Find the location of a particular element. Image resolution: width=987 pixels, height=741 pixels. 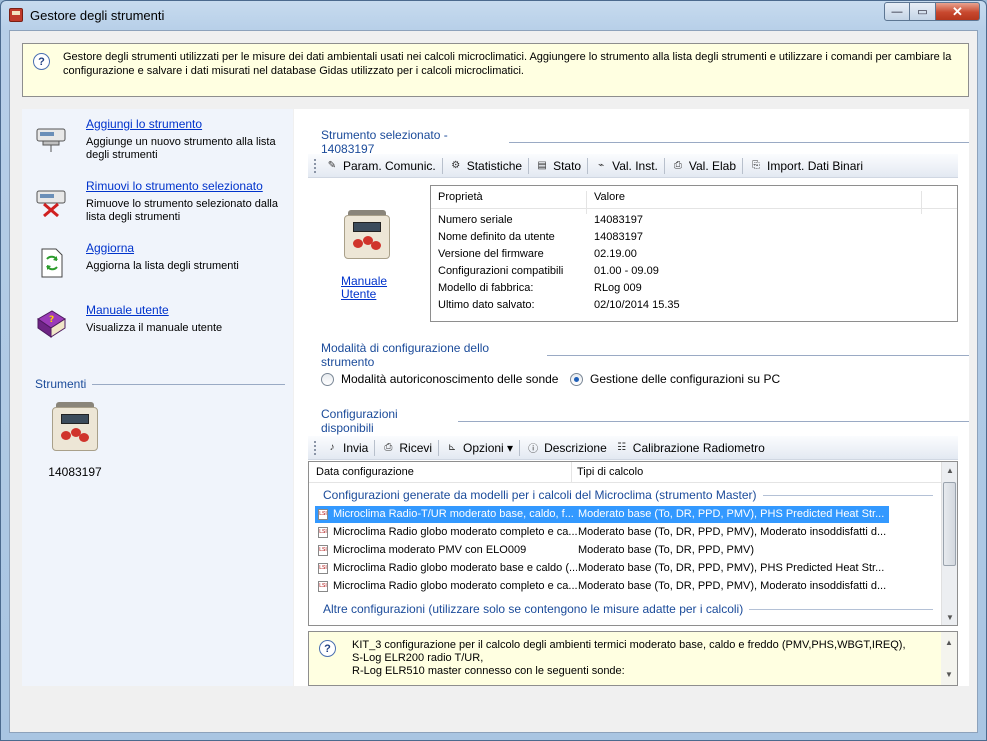

refresh-link: Aggiorna is located at coordinates (110, 248).